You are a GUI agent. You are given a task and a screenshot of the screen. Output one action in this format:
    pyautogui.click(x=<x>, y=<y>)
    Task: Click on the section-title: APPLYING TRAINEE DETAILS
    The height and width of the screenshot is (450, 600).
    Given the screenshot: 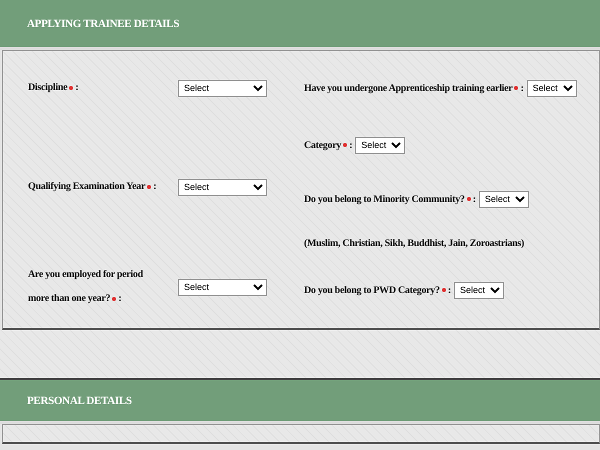 What is the action you would take?
    pyautogui.click(x=103, y=24)
    